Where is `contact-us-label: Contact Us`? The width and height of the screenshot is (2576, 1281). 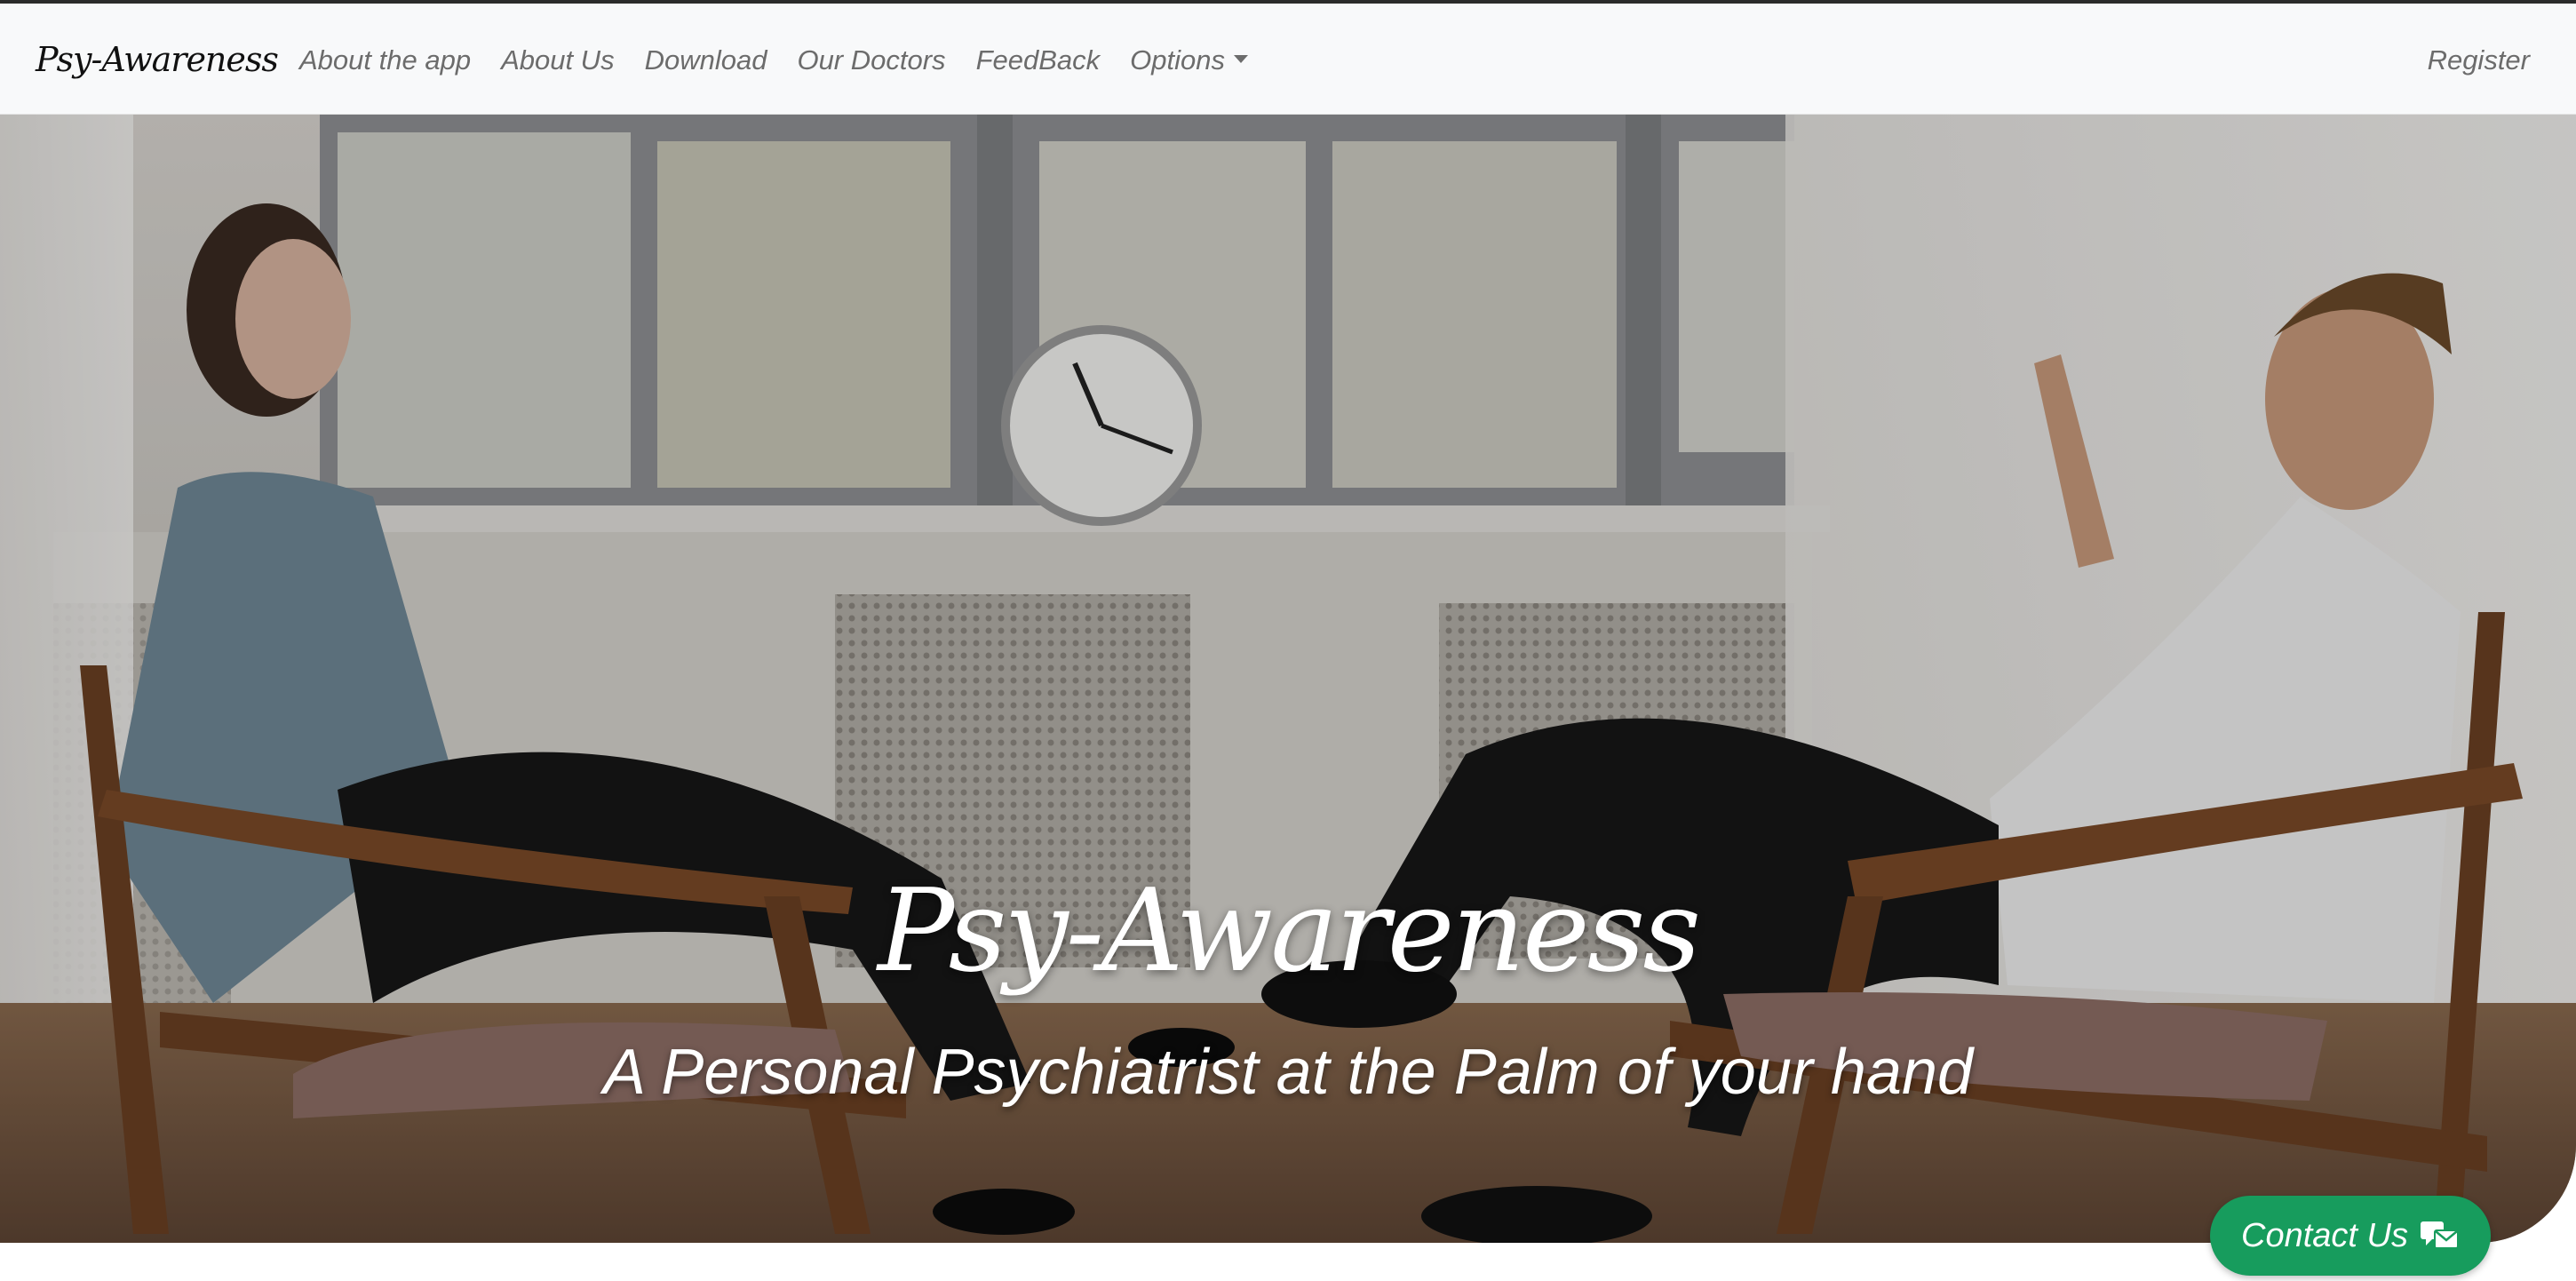 contact-us-label: Contact Us is located at coordinates (2324, 1235).